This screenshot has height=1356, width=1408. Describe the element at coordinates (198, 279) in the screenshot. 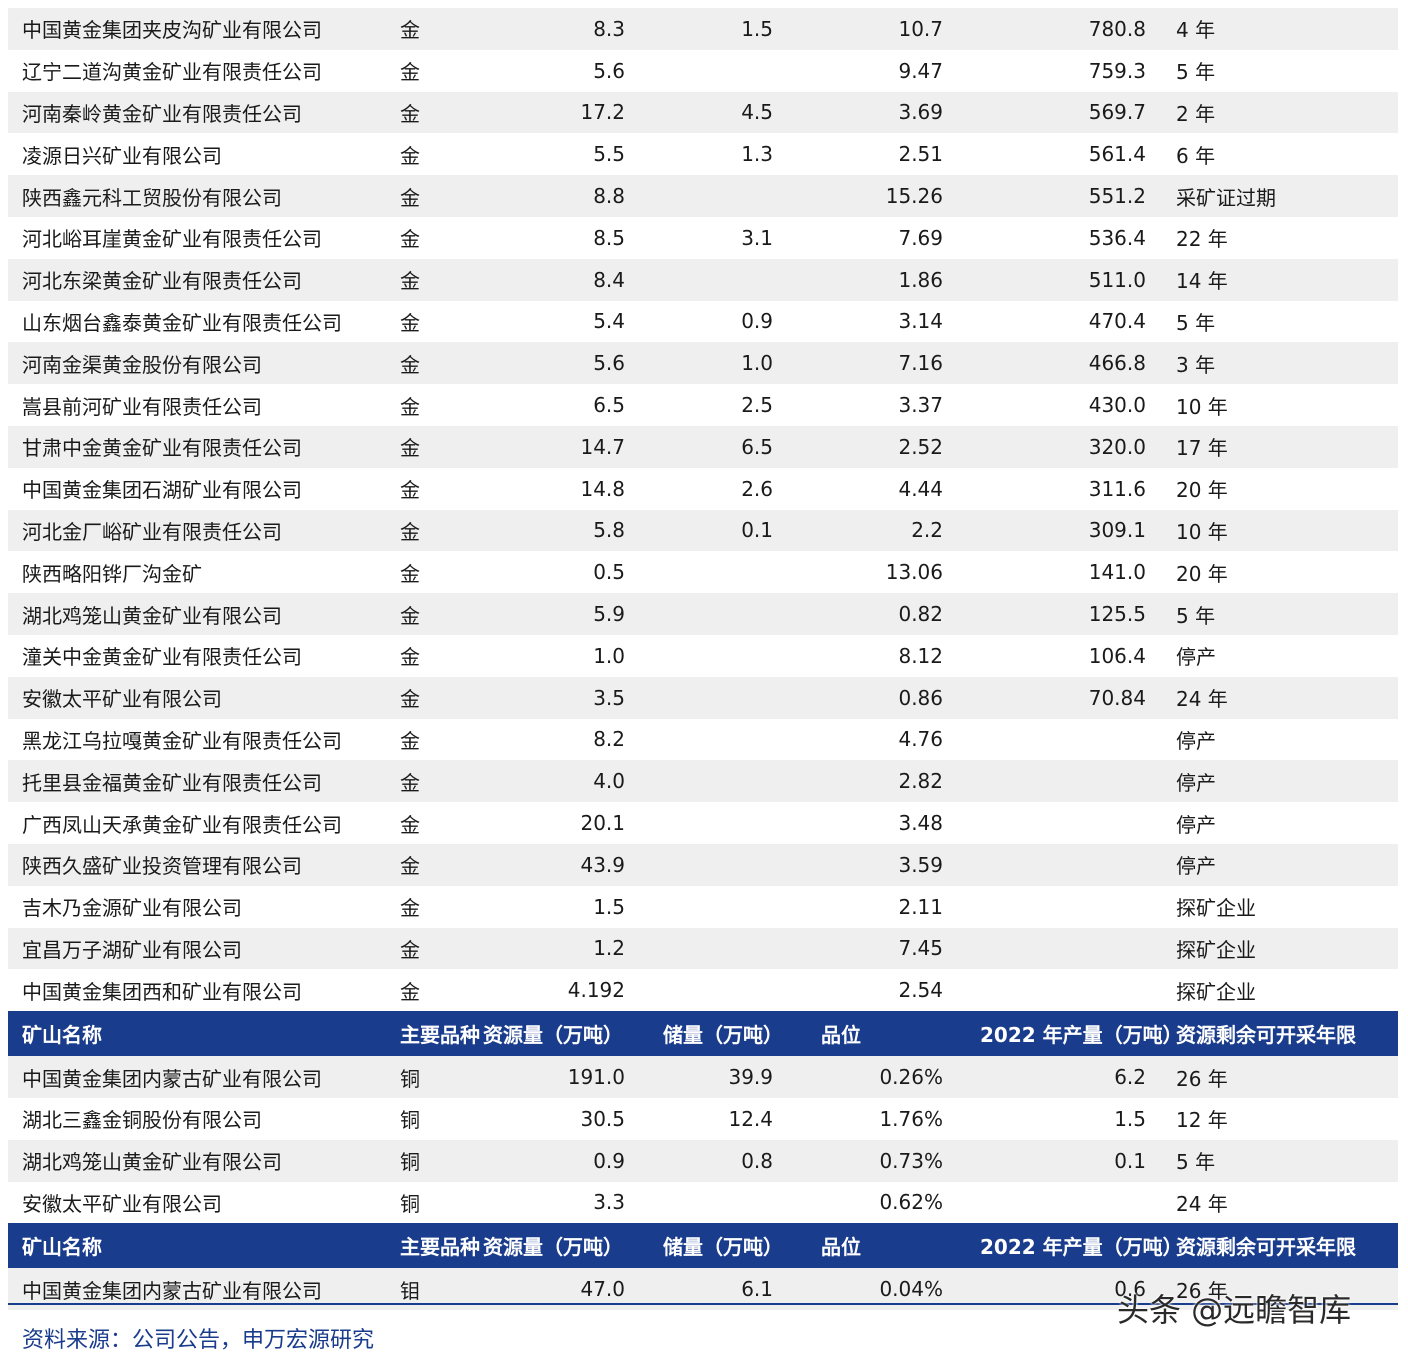

I see `cell-name: 河北东梁黄金矿业有限责任公司` at that location.